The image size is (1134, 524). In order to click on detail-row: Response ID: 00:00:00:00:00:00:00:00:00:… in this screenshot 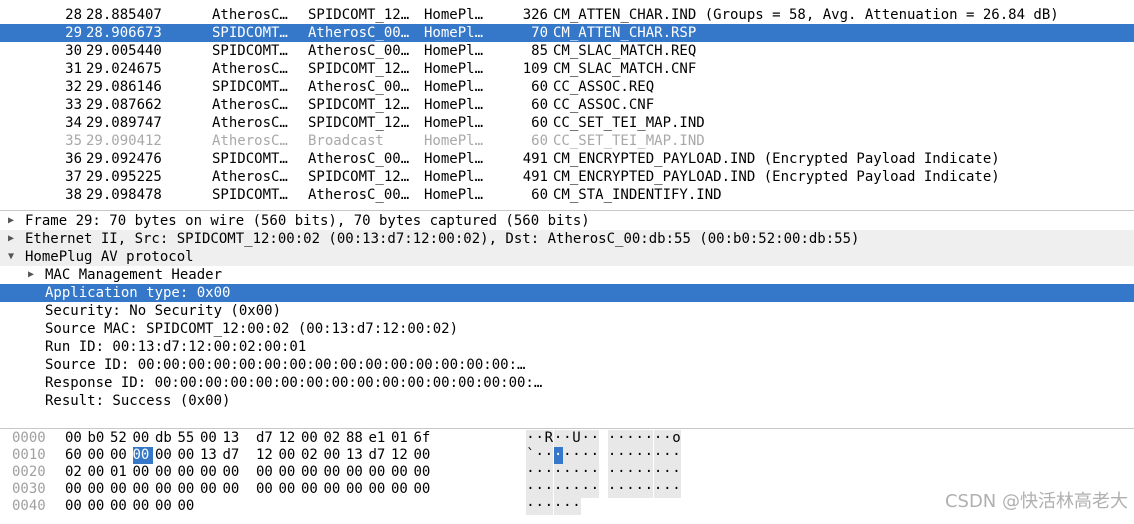, I will do `click(567, 383)`.